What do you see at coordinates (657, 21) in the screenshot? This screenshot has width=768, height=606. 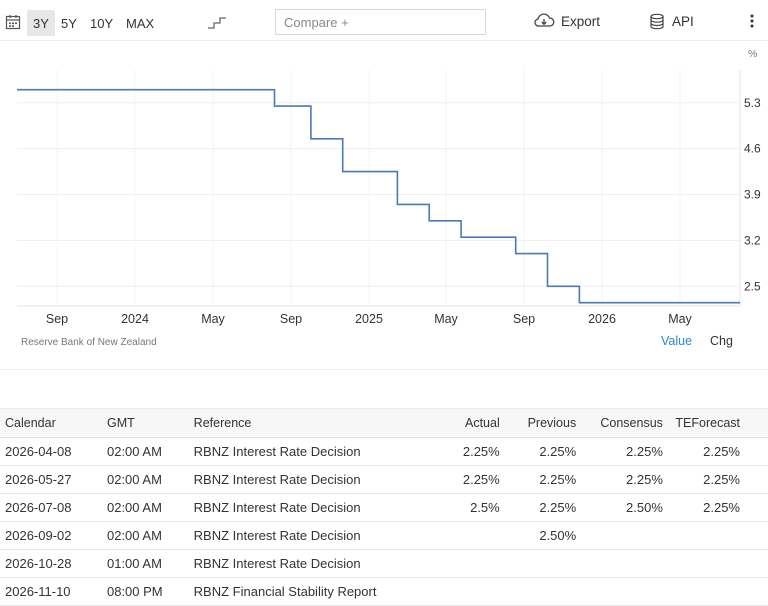 I see `database-icon` at bounding box center [657, 21].